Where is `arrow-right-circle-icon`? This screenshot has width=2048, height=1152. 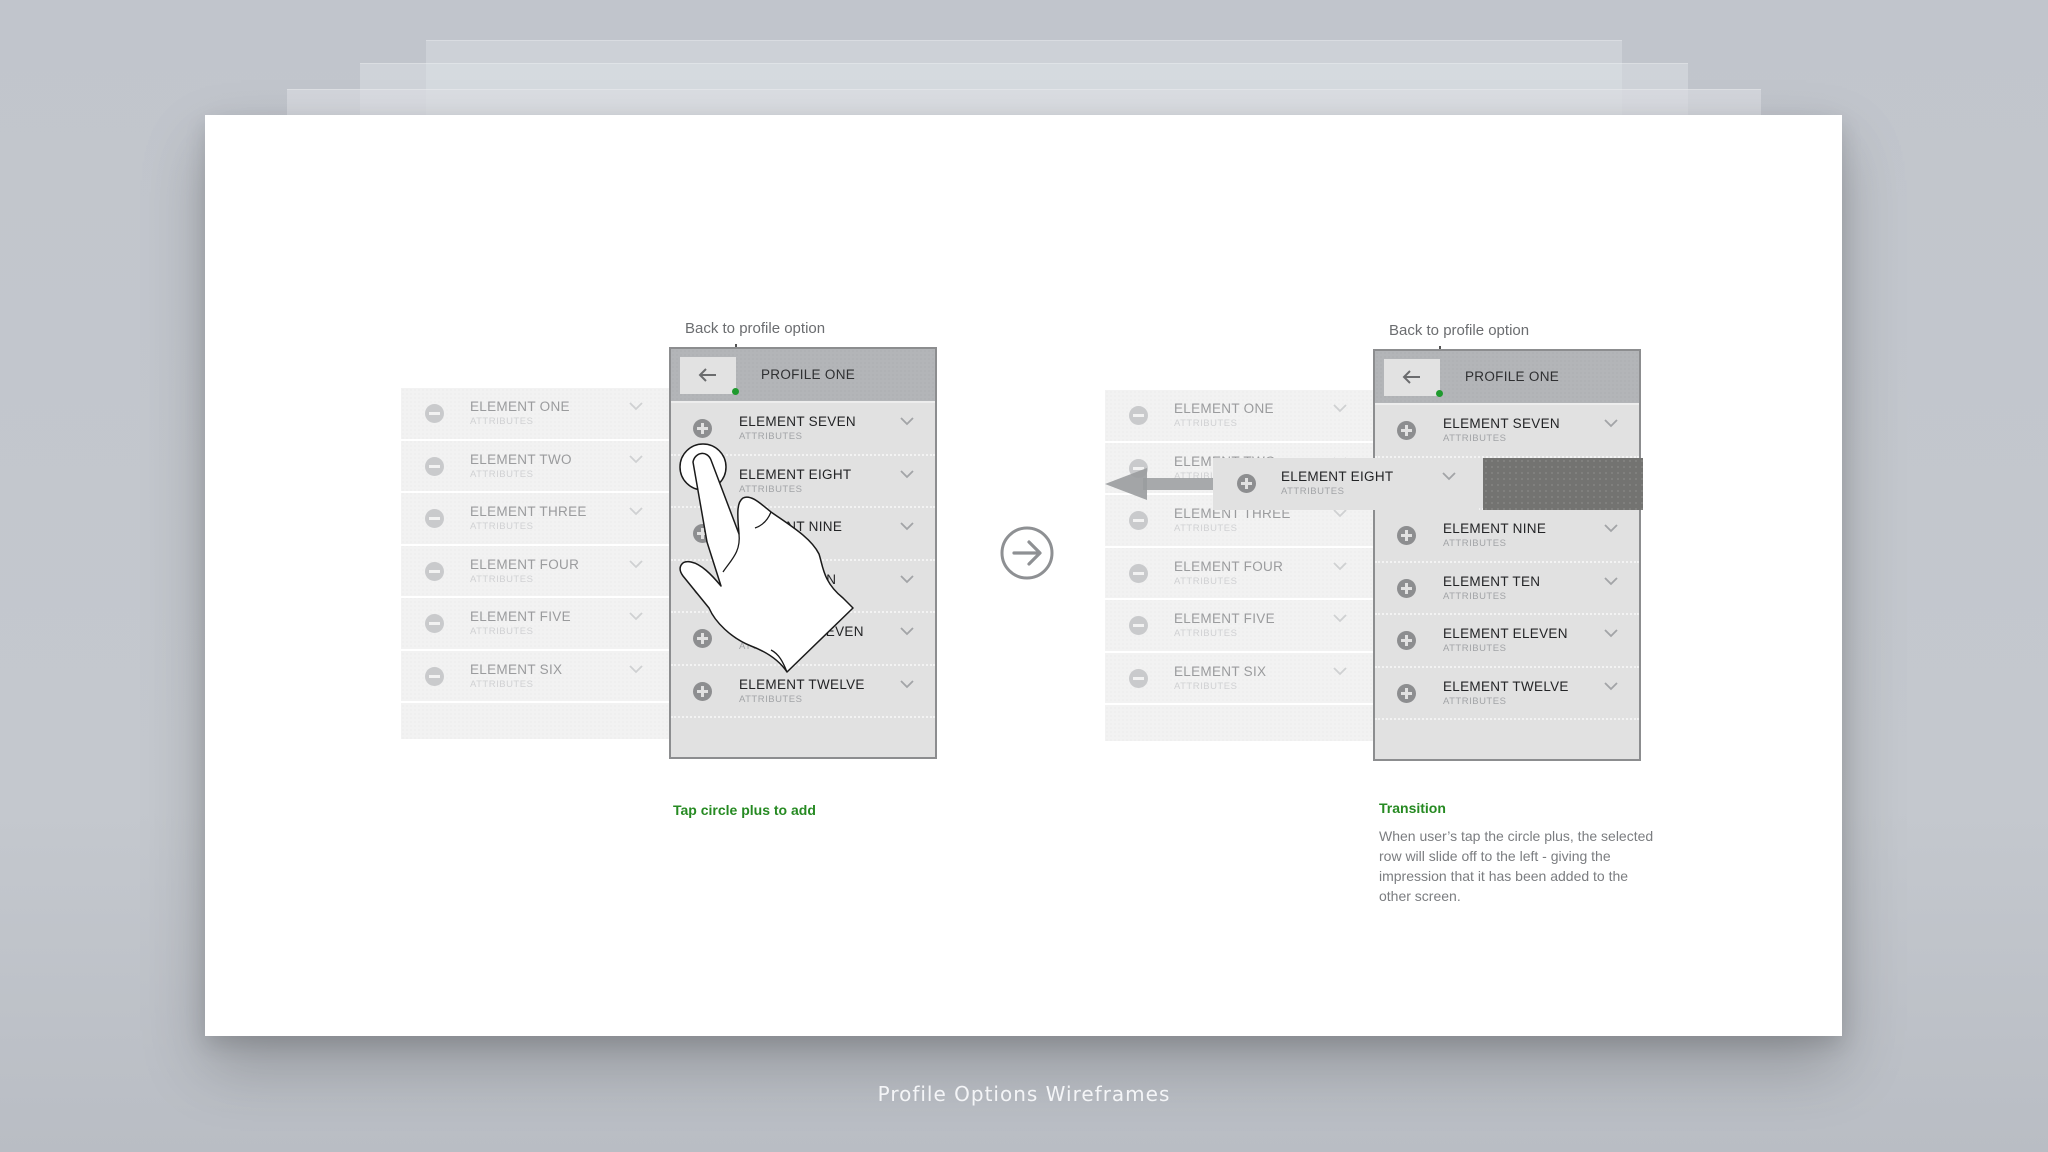
arrow-right-circle-icon is located at coordinates (1027, 553).